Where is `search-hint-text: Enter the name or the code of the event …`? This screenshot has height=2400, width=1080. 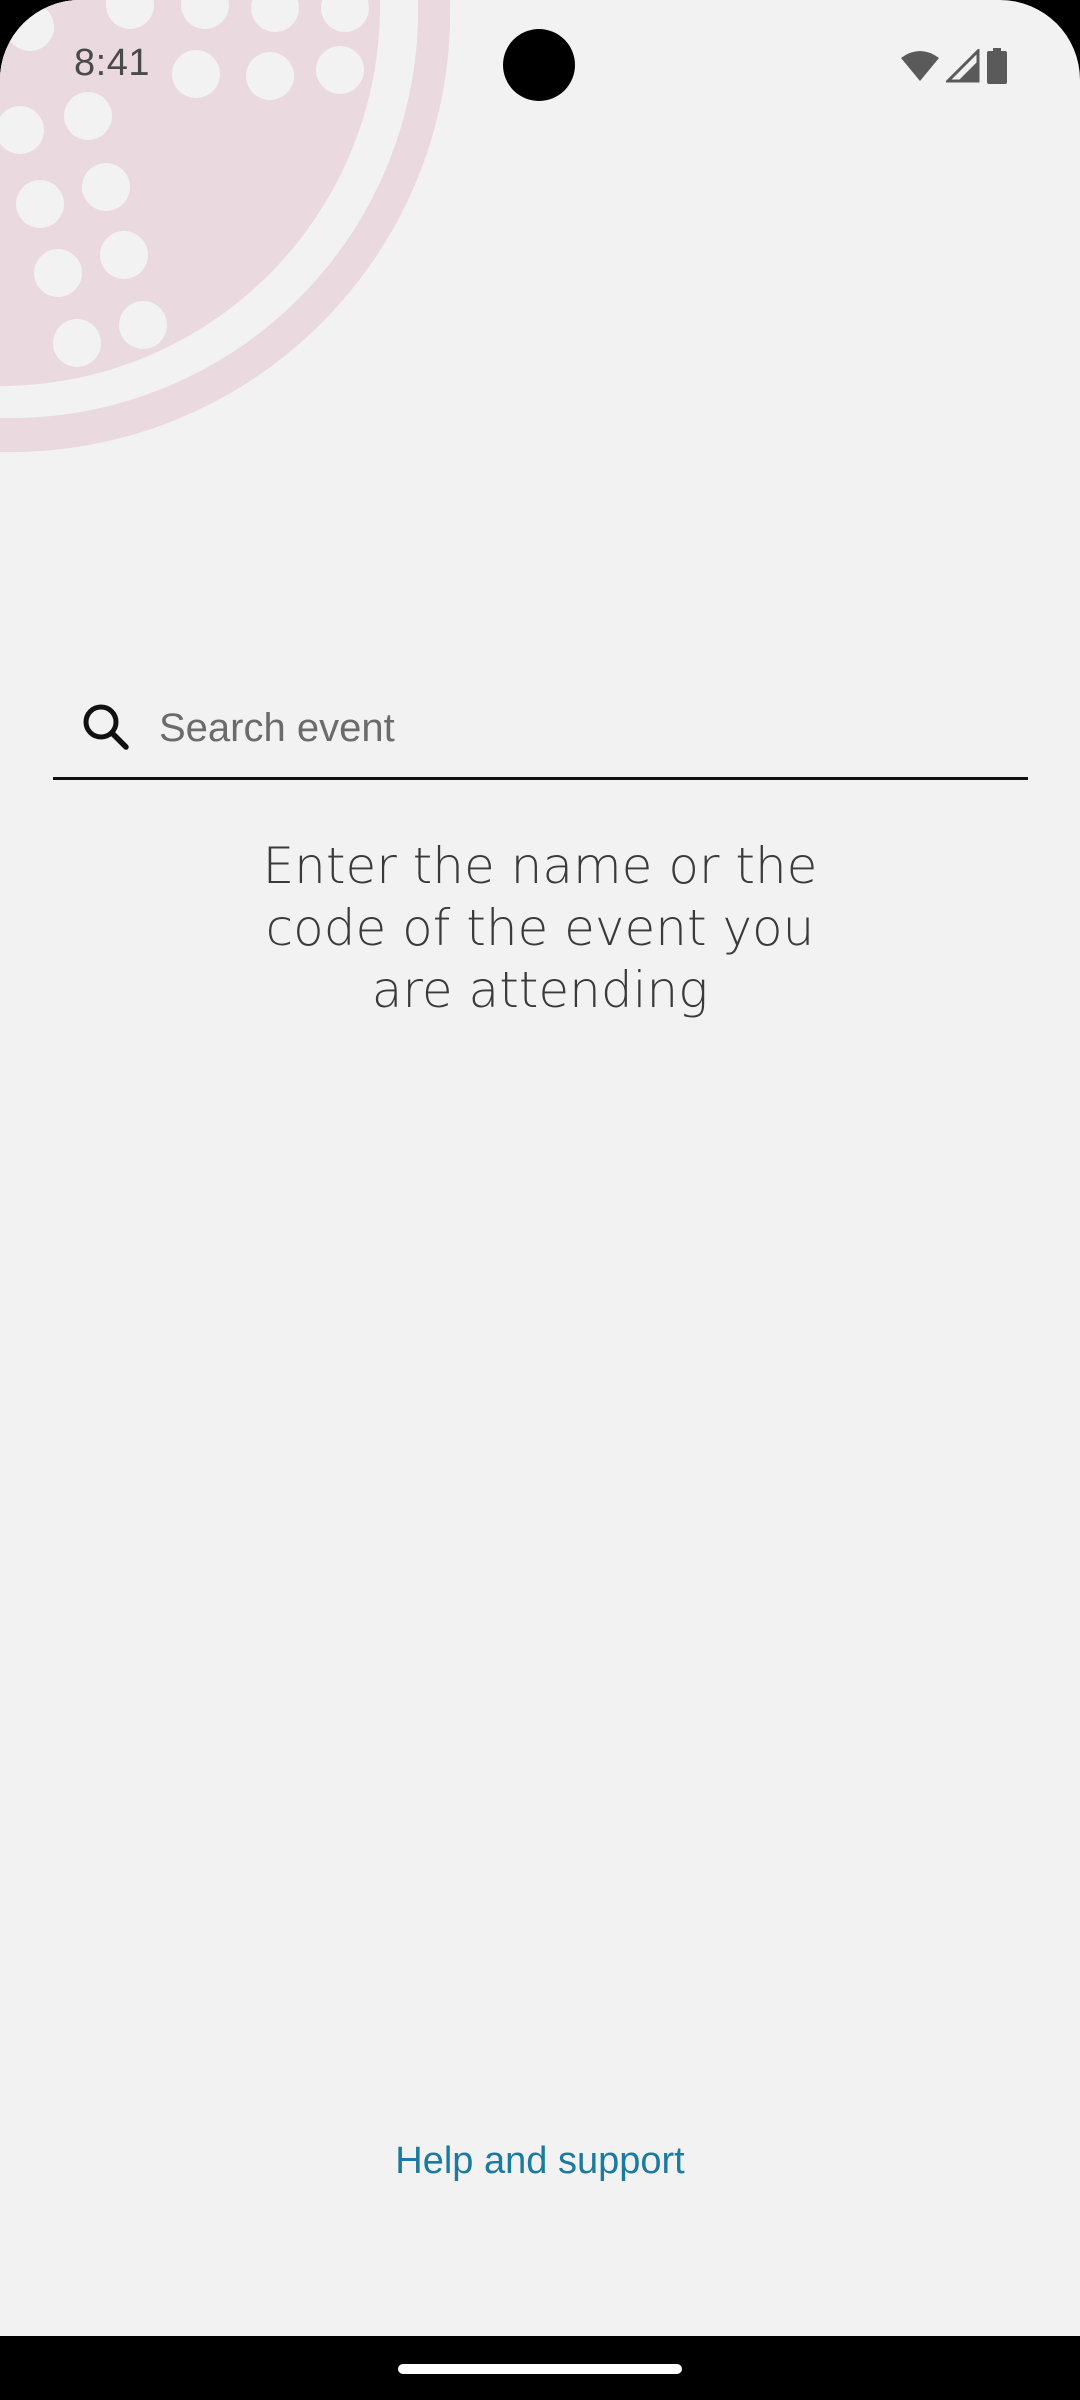 search-hint-text: Enter the name or the code of the event … is located at coordinates (540, 928).